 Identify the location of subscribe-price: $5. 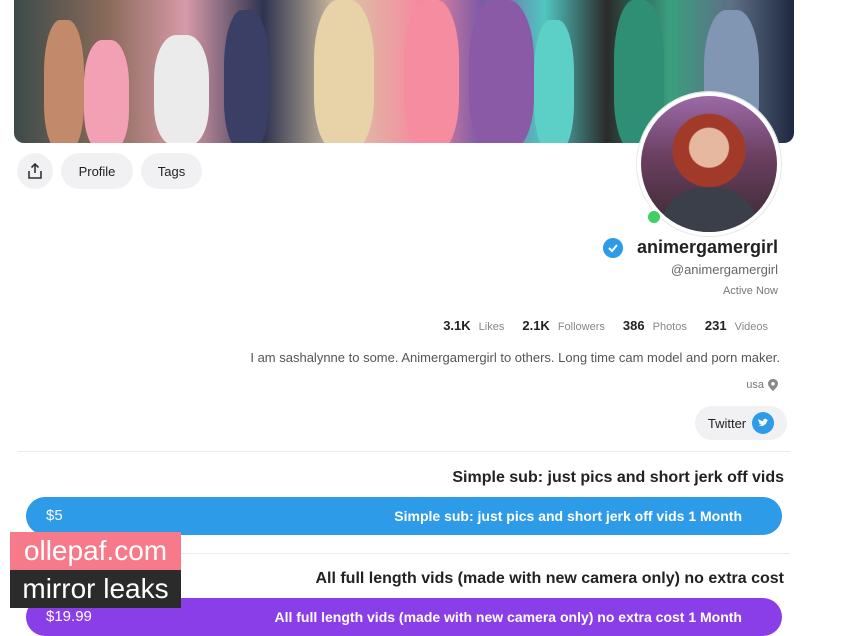
(54, 515).